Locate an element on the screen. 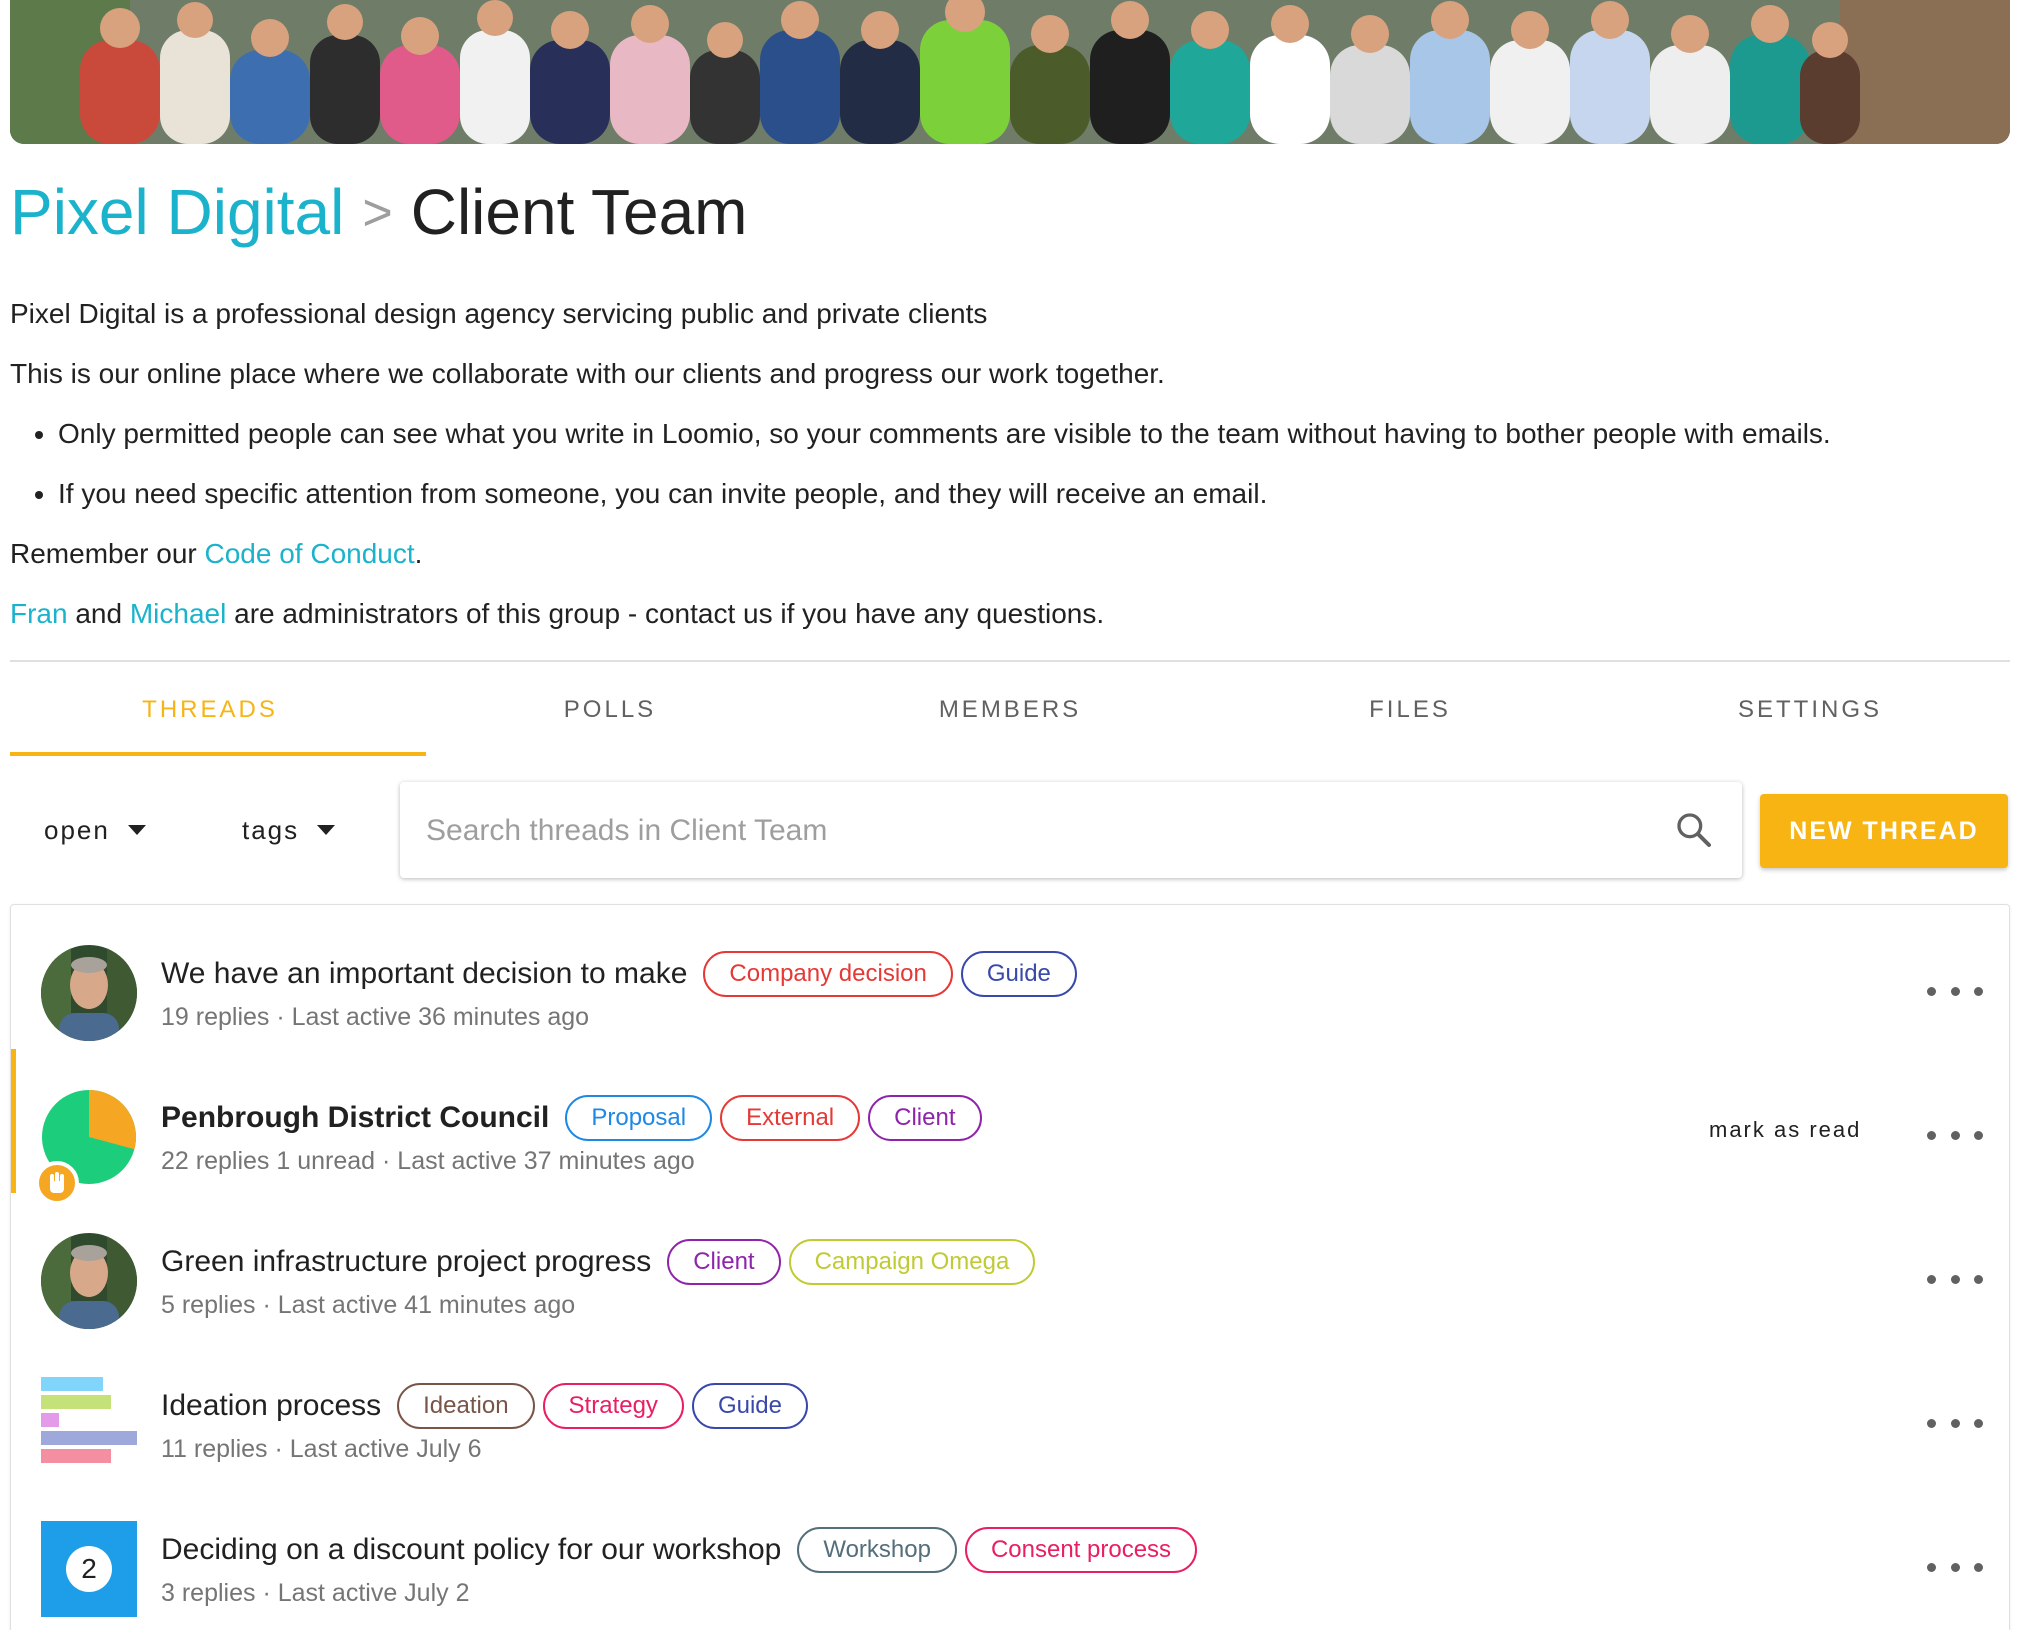  poll-score: 2 is located at coordinates (89, 1569).